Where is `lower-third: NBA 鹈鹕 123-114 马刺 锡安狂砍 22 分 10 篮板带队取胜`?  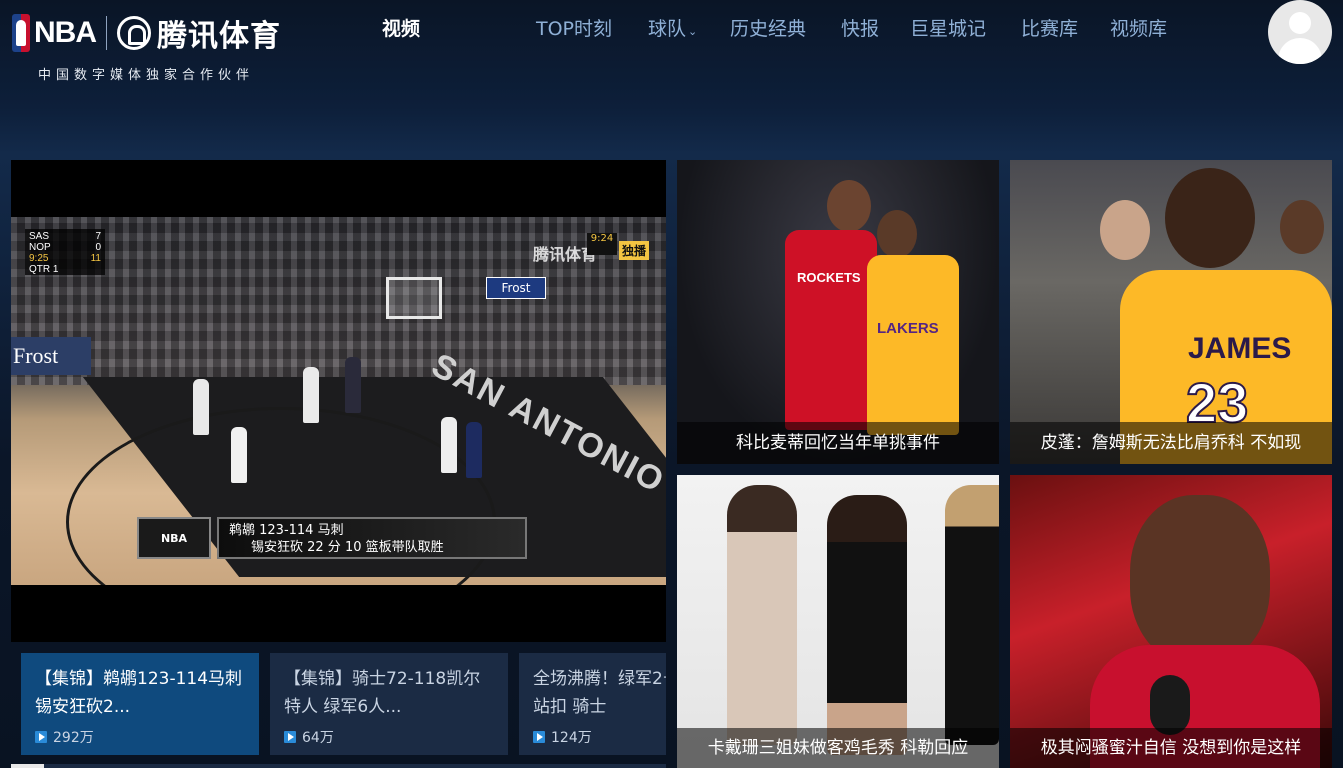 lower-third: NBA 鹈鹕 123-114 马刺 锡安狂砍 22 分 10 篮板带队取胜 is located at coordinates (332, 538).